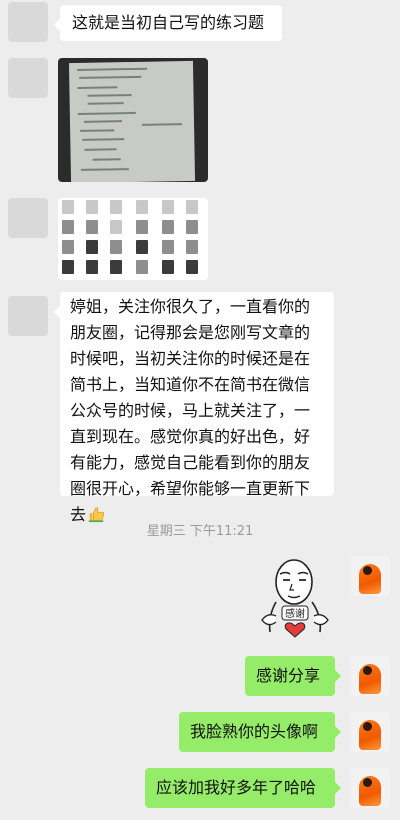 This screenshot has height=820, width=400. What do you see at coordinates (190, 410) in the screenshot?
I see `message-line: 公众号的时候，马上就关注了，一` at bounding box center [190, 410].